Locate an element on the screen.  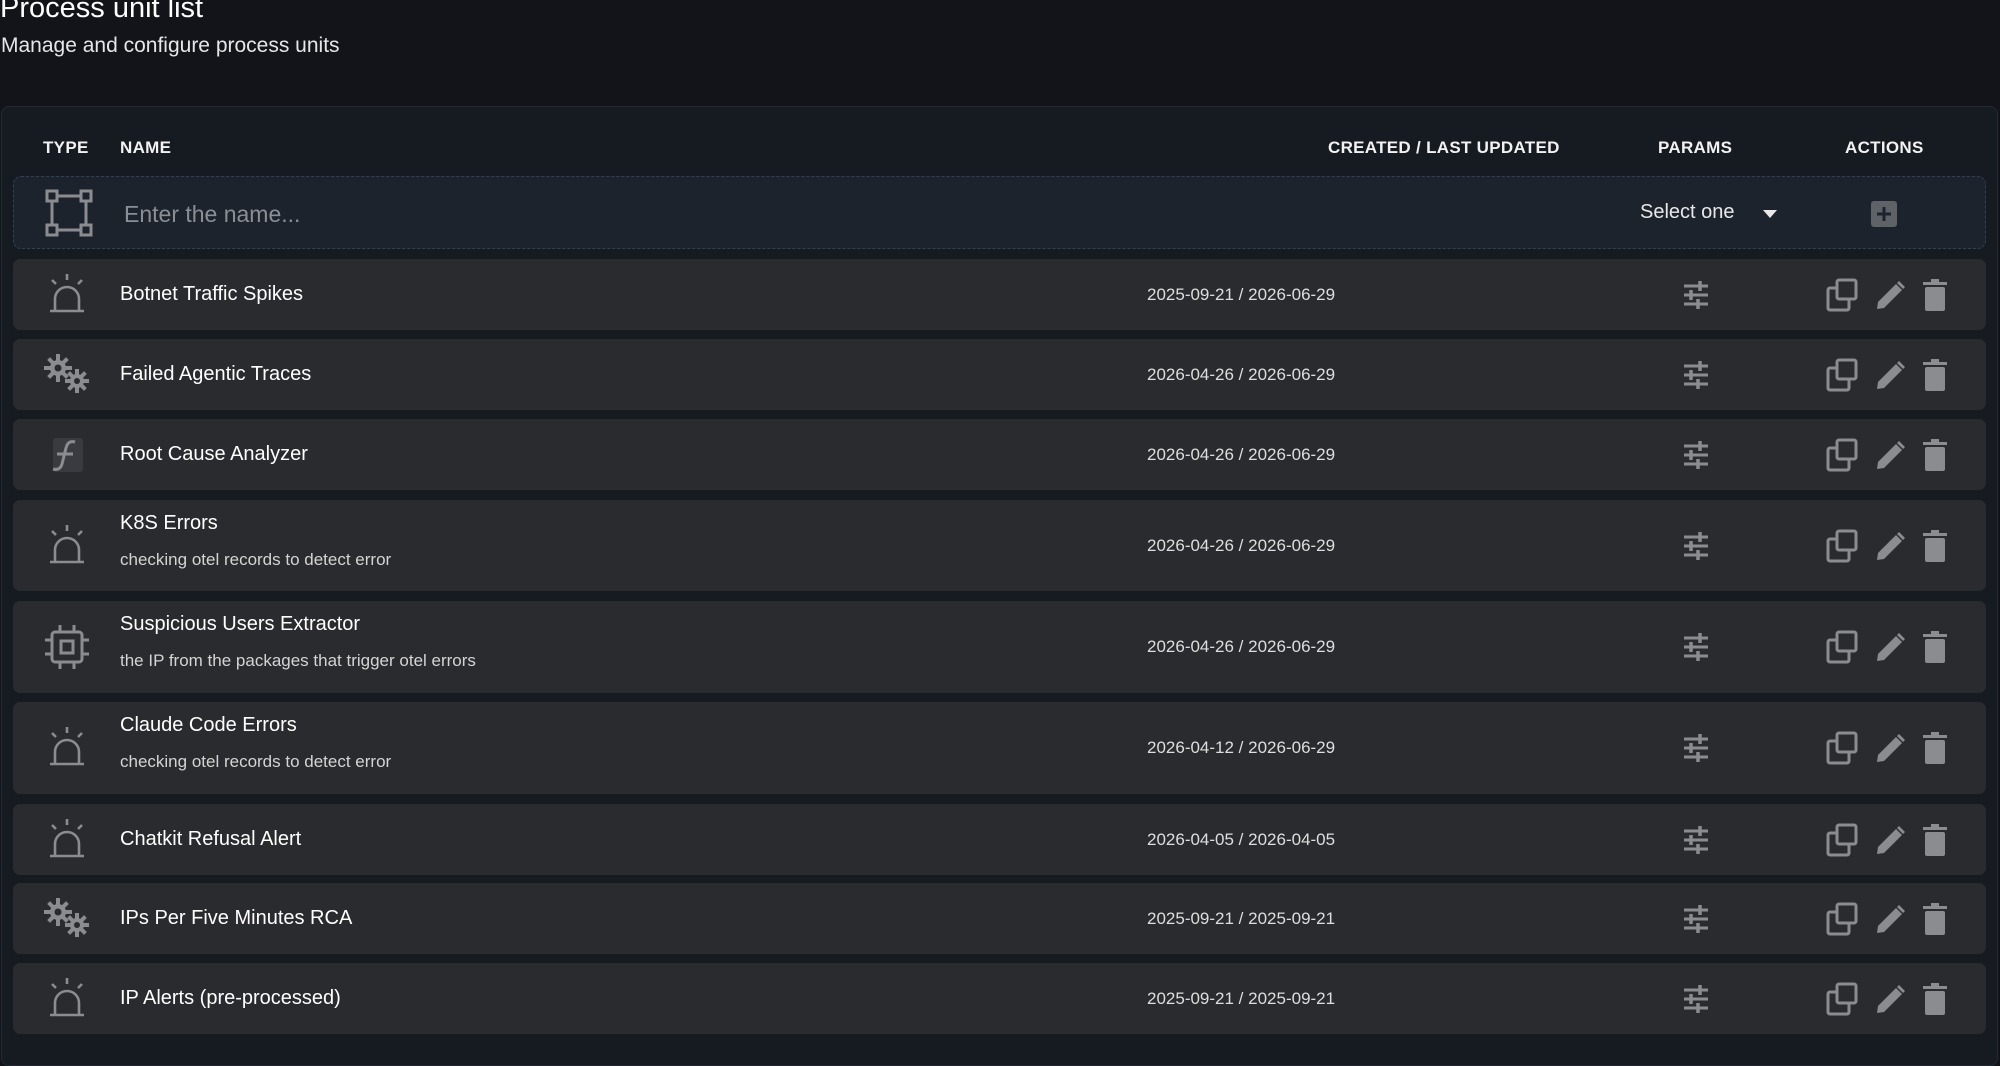
chevron-down-icon is located at coordinates (1770, 214).